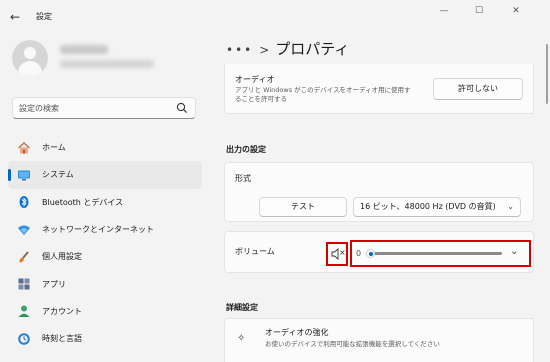 This screenshot has width=550, height=362. What do you see at coordinates (255, 251) in the screenshot?
I see `volume-label: ボリューム` at bounding box center [255, 251].